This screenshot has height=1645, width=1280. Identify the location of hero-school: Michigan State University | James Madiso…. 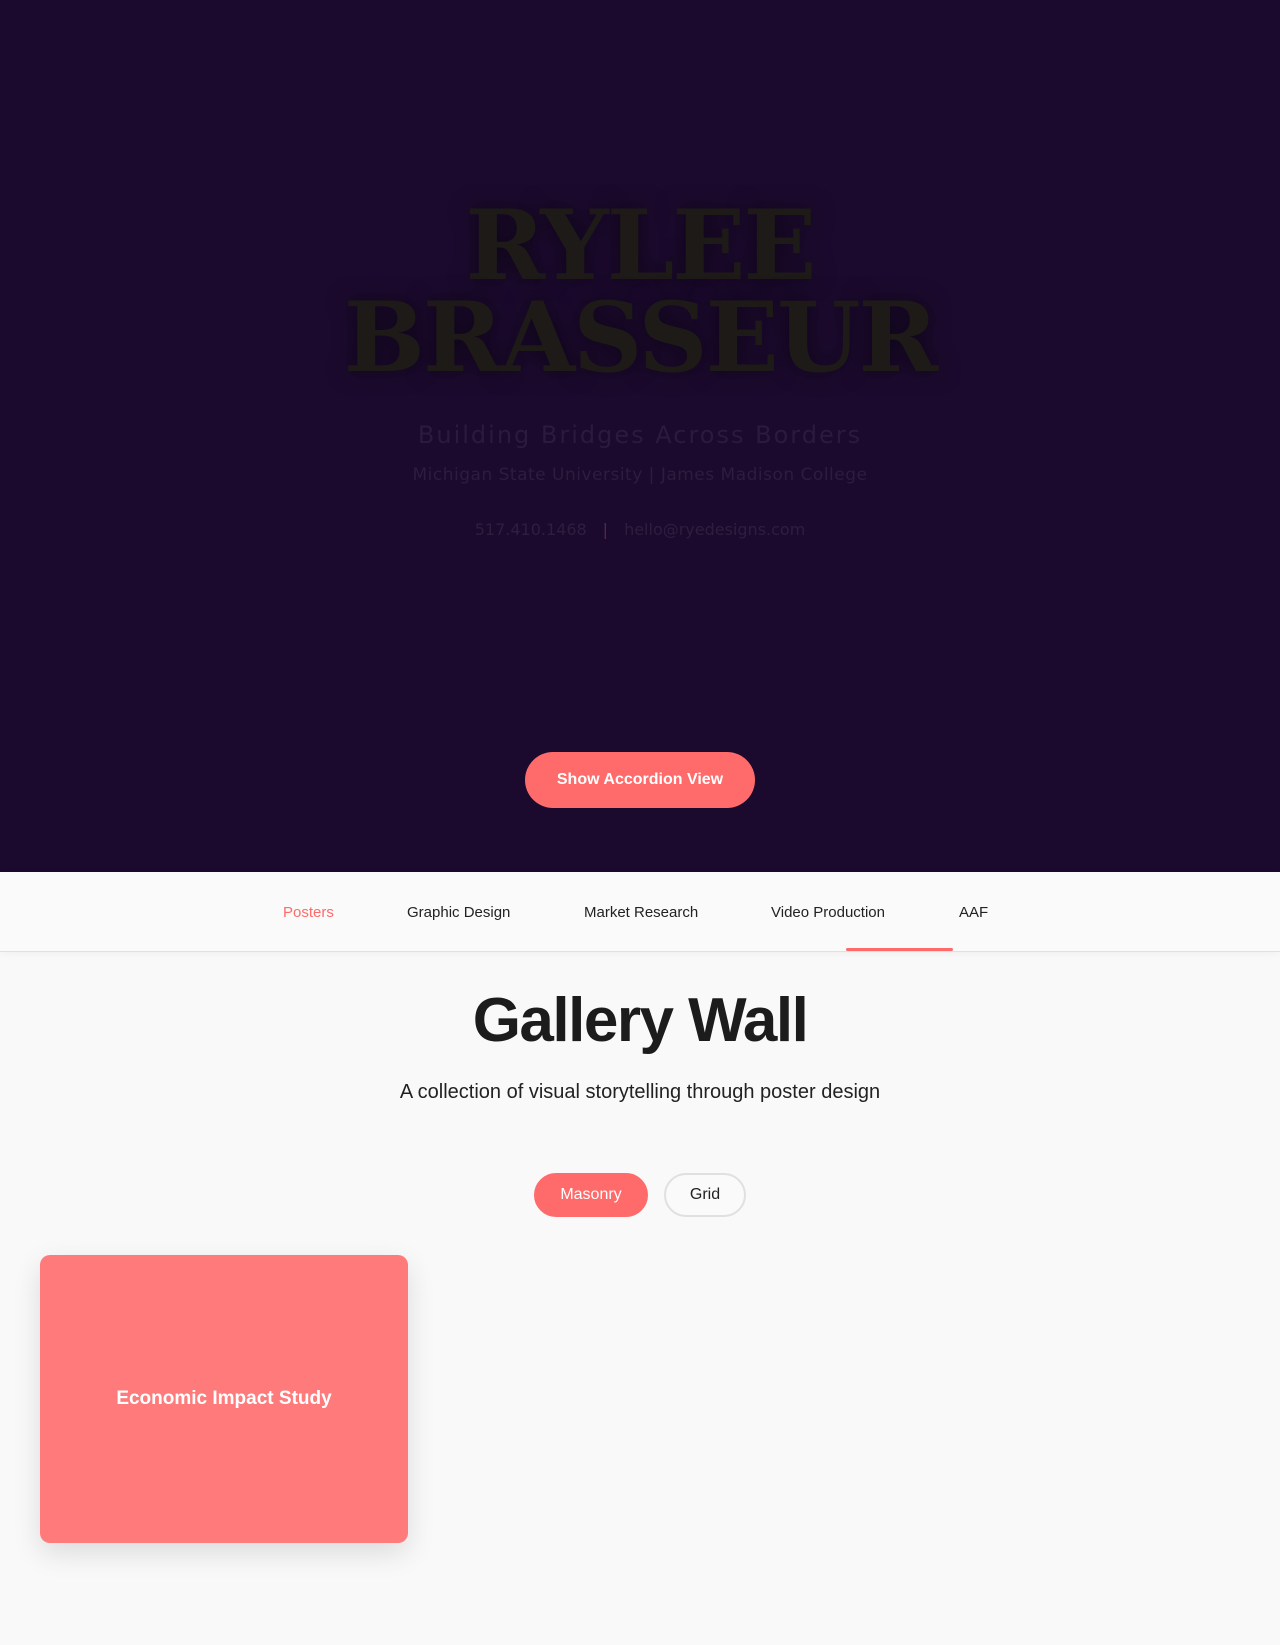
(640, 475).